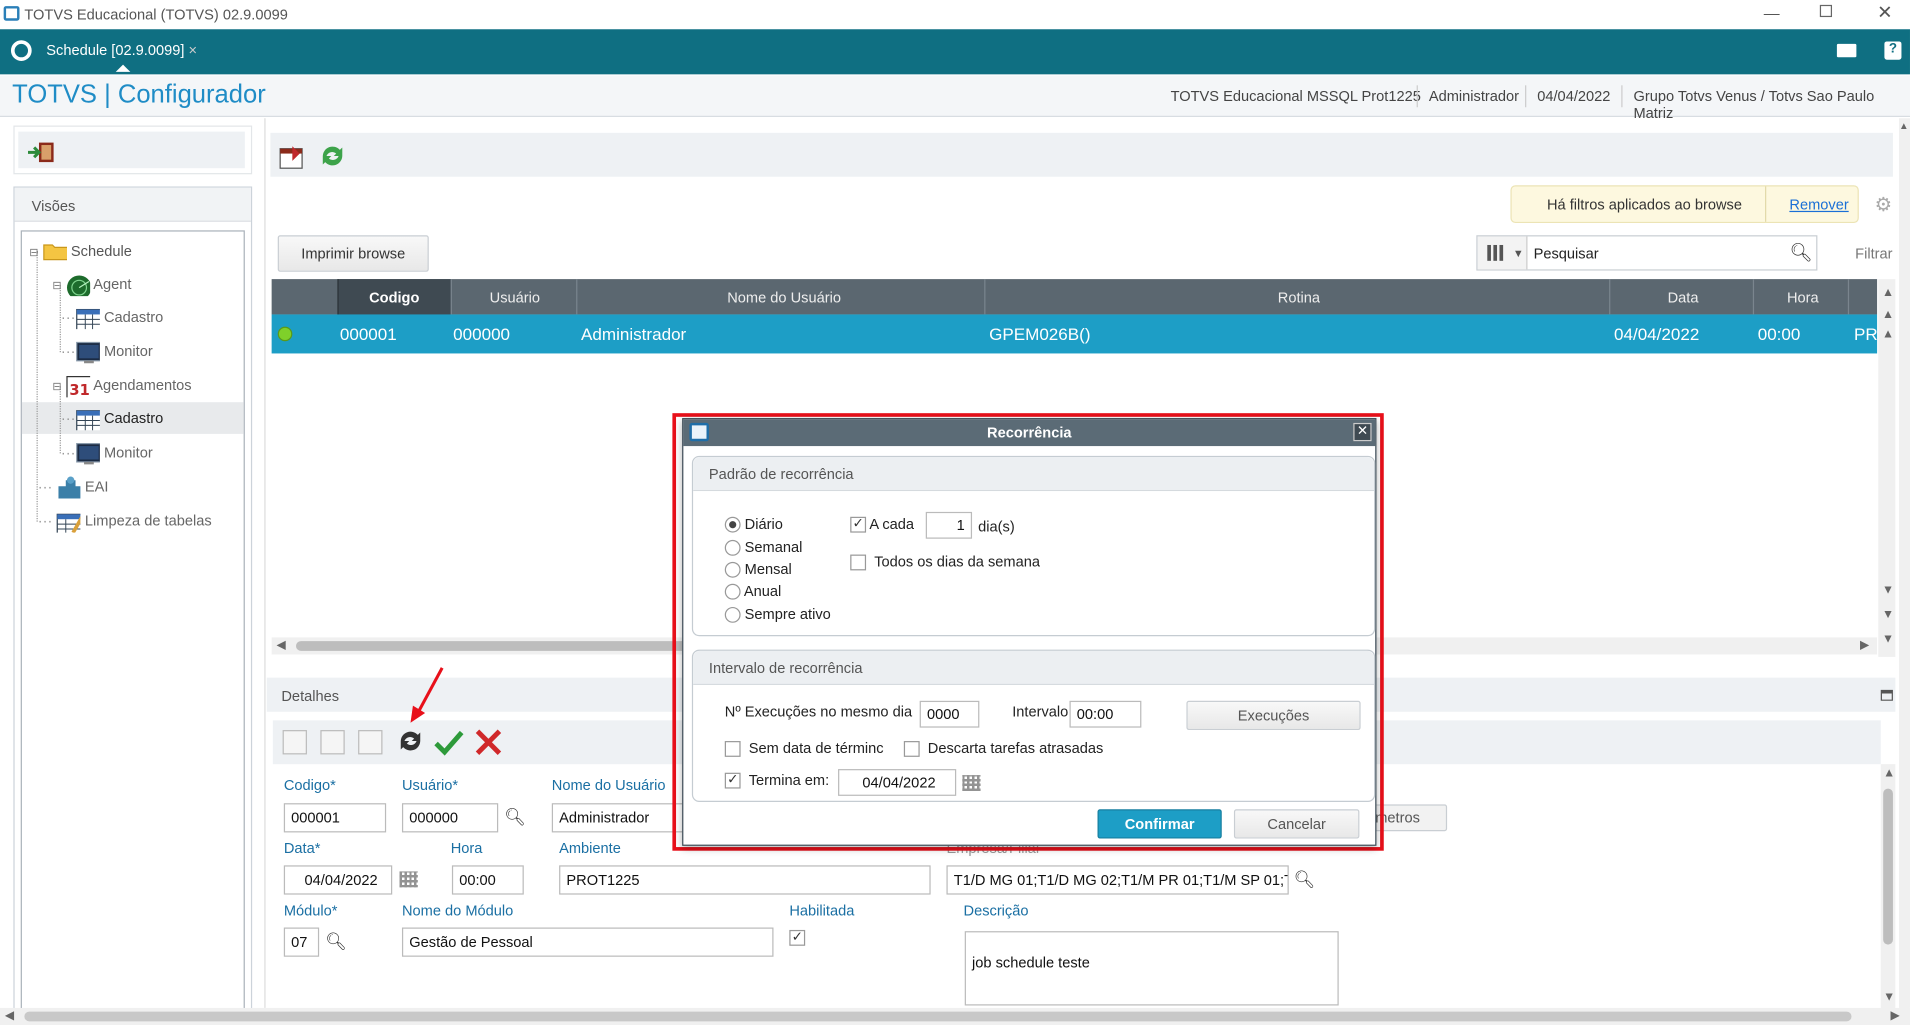  I want to click on filter-notice: Há filtros aplicados ao browse Remover, so click(1684, 204).